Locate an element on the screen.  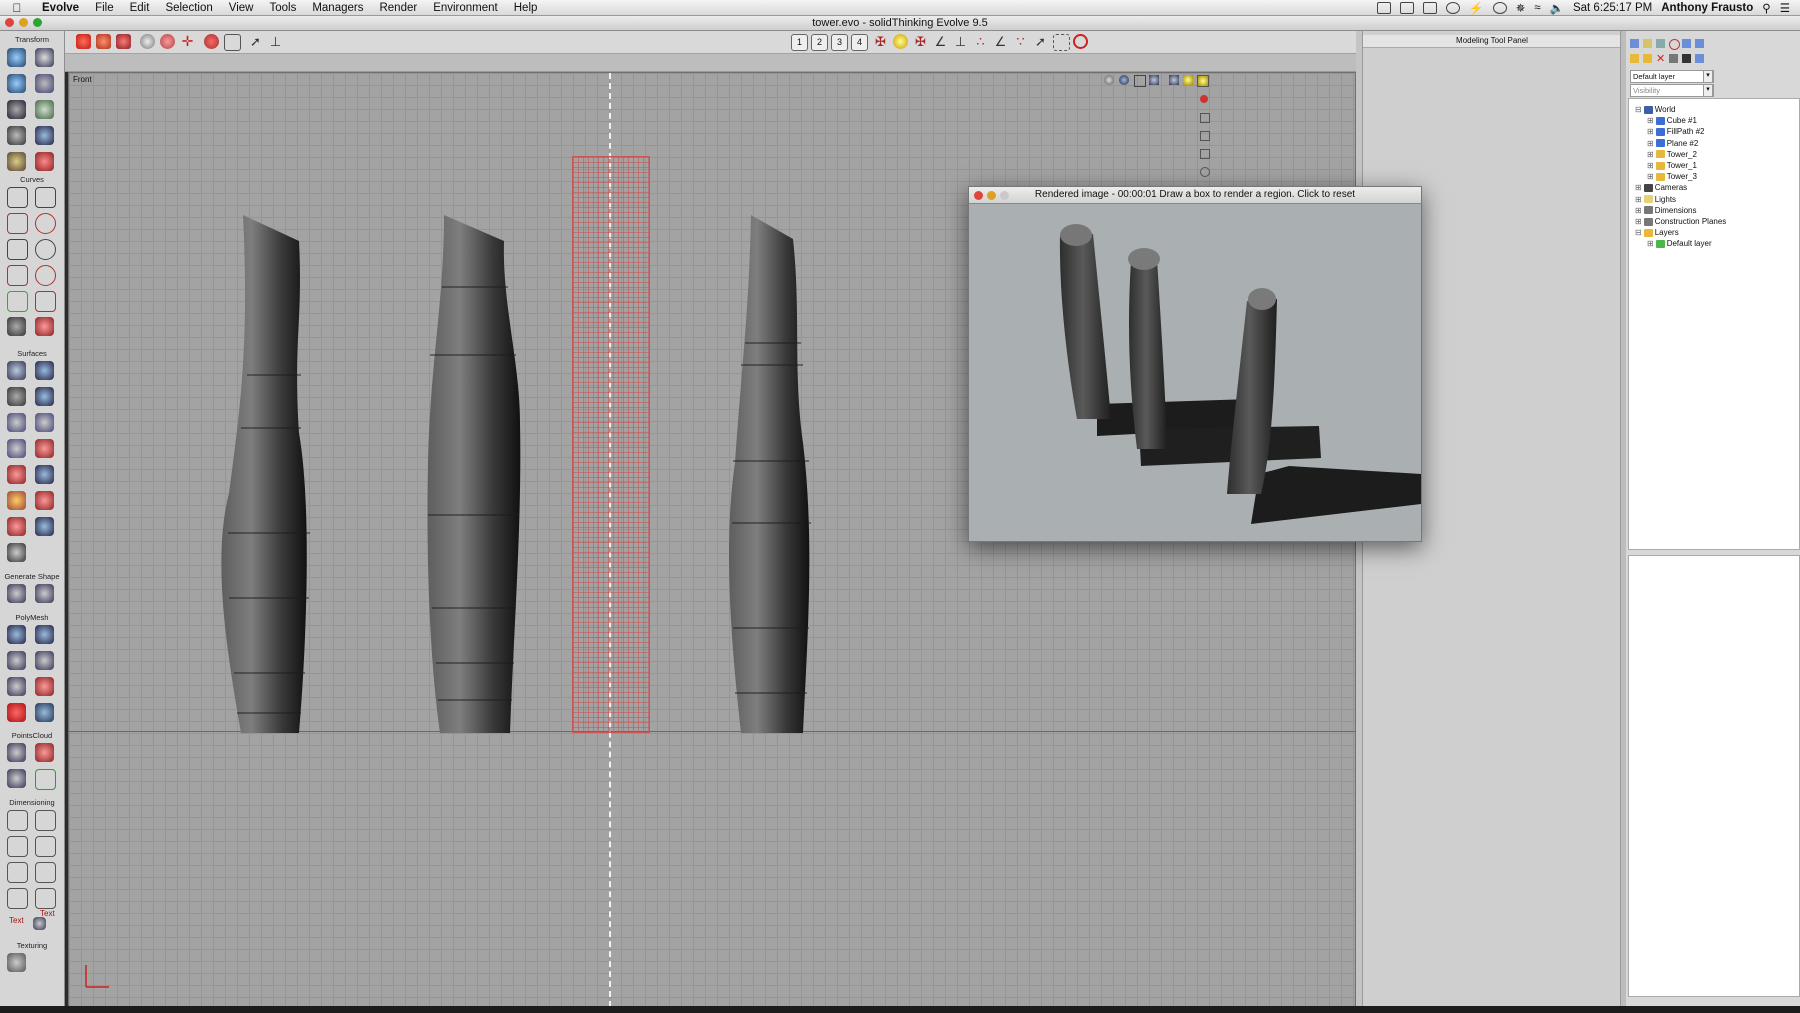
snap-point-icon: ∵ is located at coordinates (1020, 41).